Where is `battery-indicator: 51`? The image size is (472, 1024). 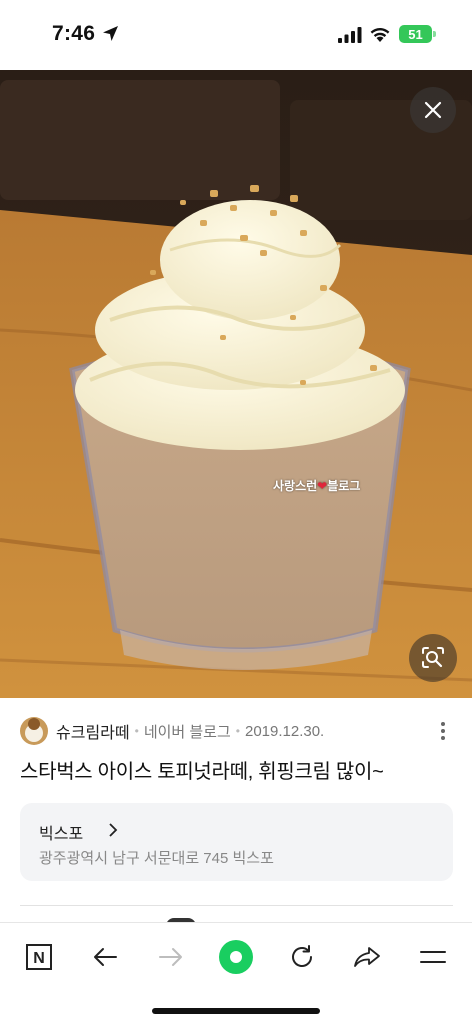
battery-indicator: 51 is located at coordinates (415, 34).